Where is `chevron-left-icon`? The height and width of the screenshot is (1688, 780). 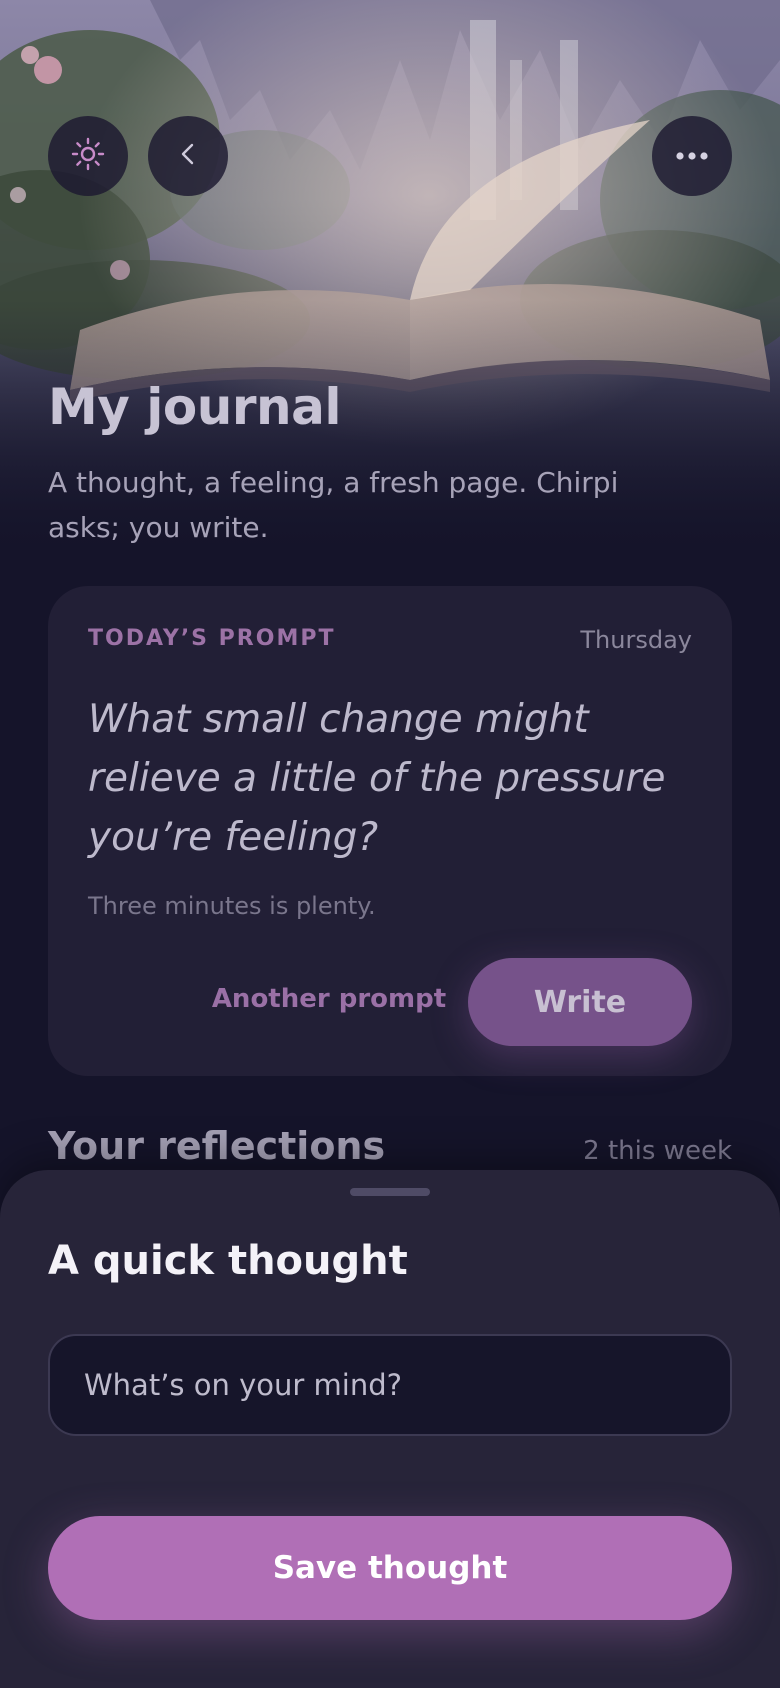
chevron-left-icon is located at coordinates (188, 156).